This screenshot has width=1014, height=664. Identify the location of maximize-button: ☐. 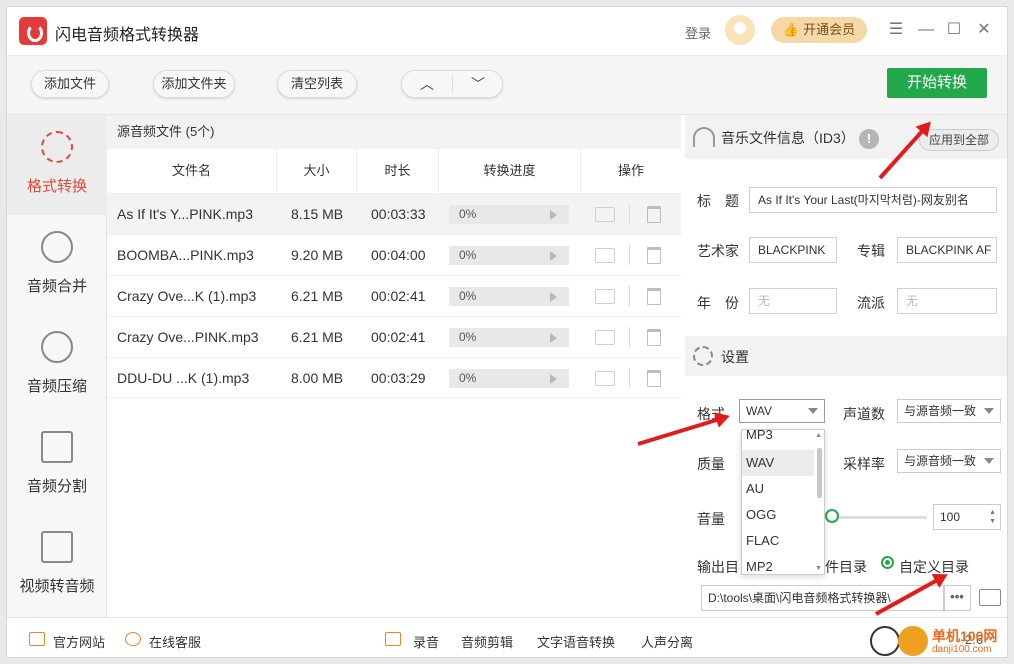
(954, 30).